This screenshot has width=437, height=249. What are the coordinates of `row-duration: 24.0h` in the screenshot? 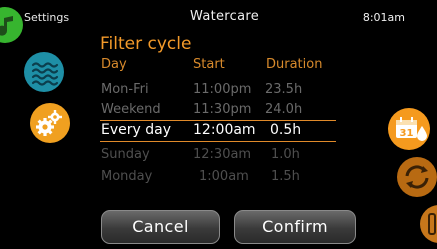 It's located at (284, 109).